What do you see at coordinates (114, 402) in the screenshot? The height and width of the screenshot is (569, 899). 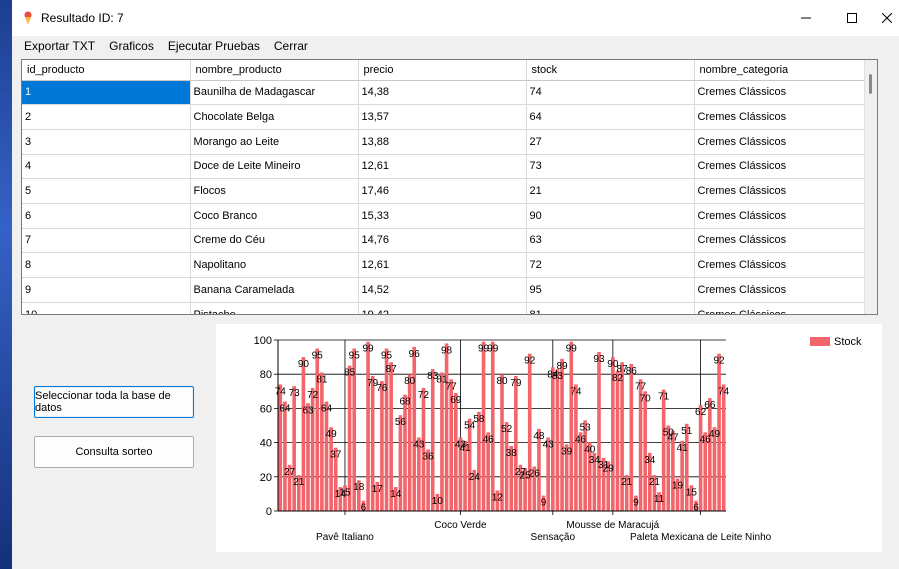 I see `select-all-database-button: Seleccionar toda la base de datos` at bounding box center [114, 402].